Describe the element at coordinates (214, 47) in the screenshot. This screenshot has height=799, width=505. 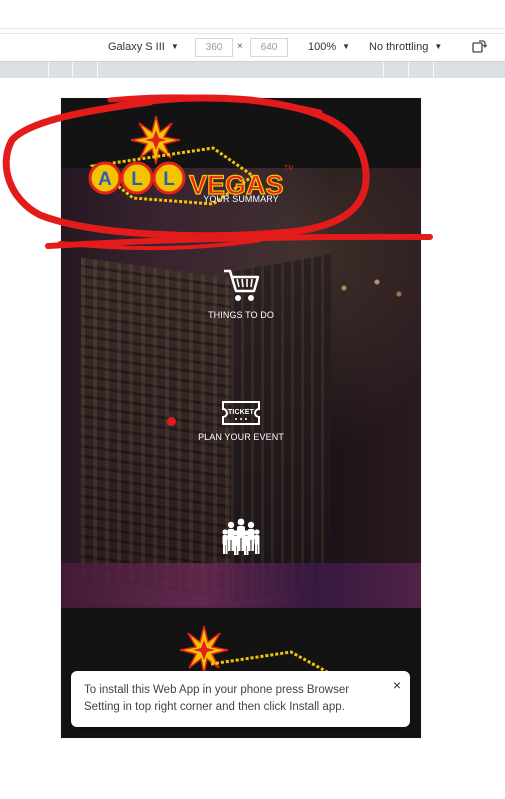
I see `width-input: 360` at that location.